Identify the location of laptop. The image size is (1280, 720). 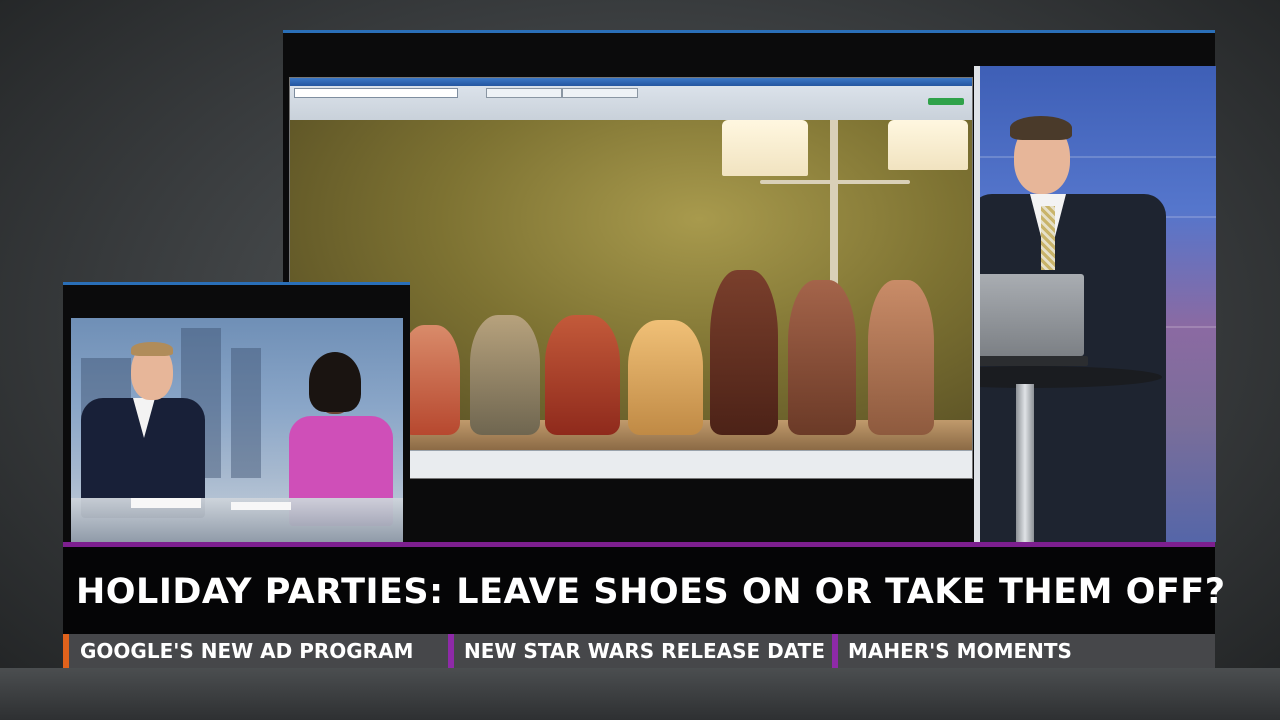
(1032, 315).